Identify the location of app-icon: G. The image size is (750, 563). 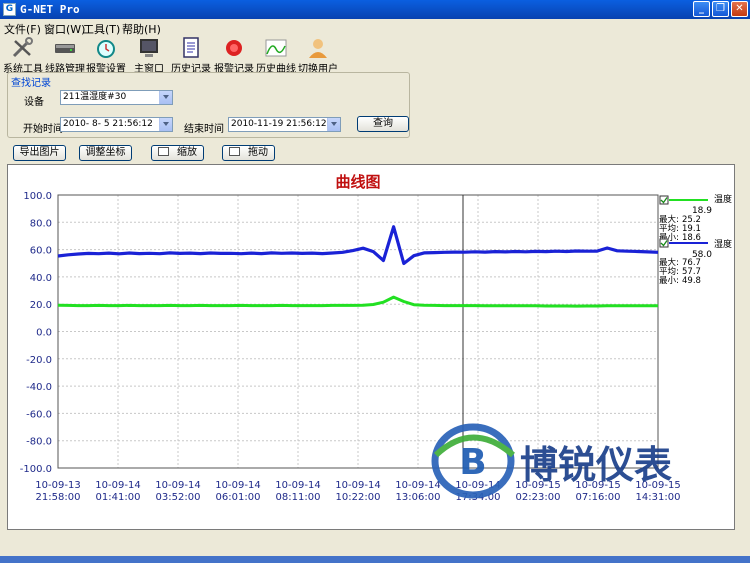
(9, 9).